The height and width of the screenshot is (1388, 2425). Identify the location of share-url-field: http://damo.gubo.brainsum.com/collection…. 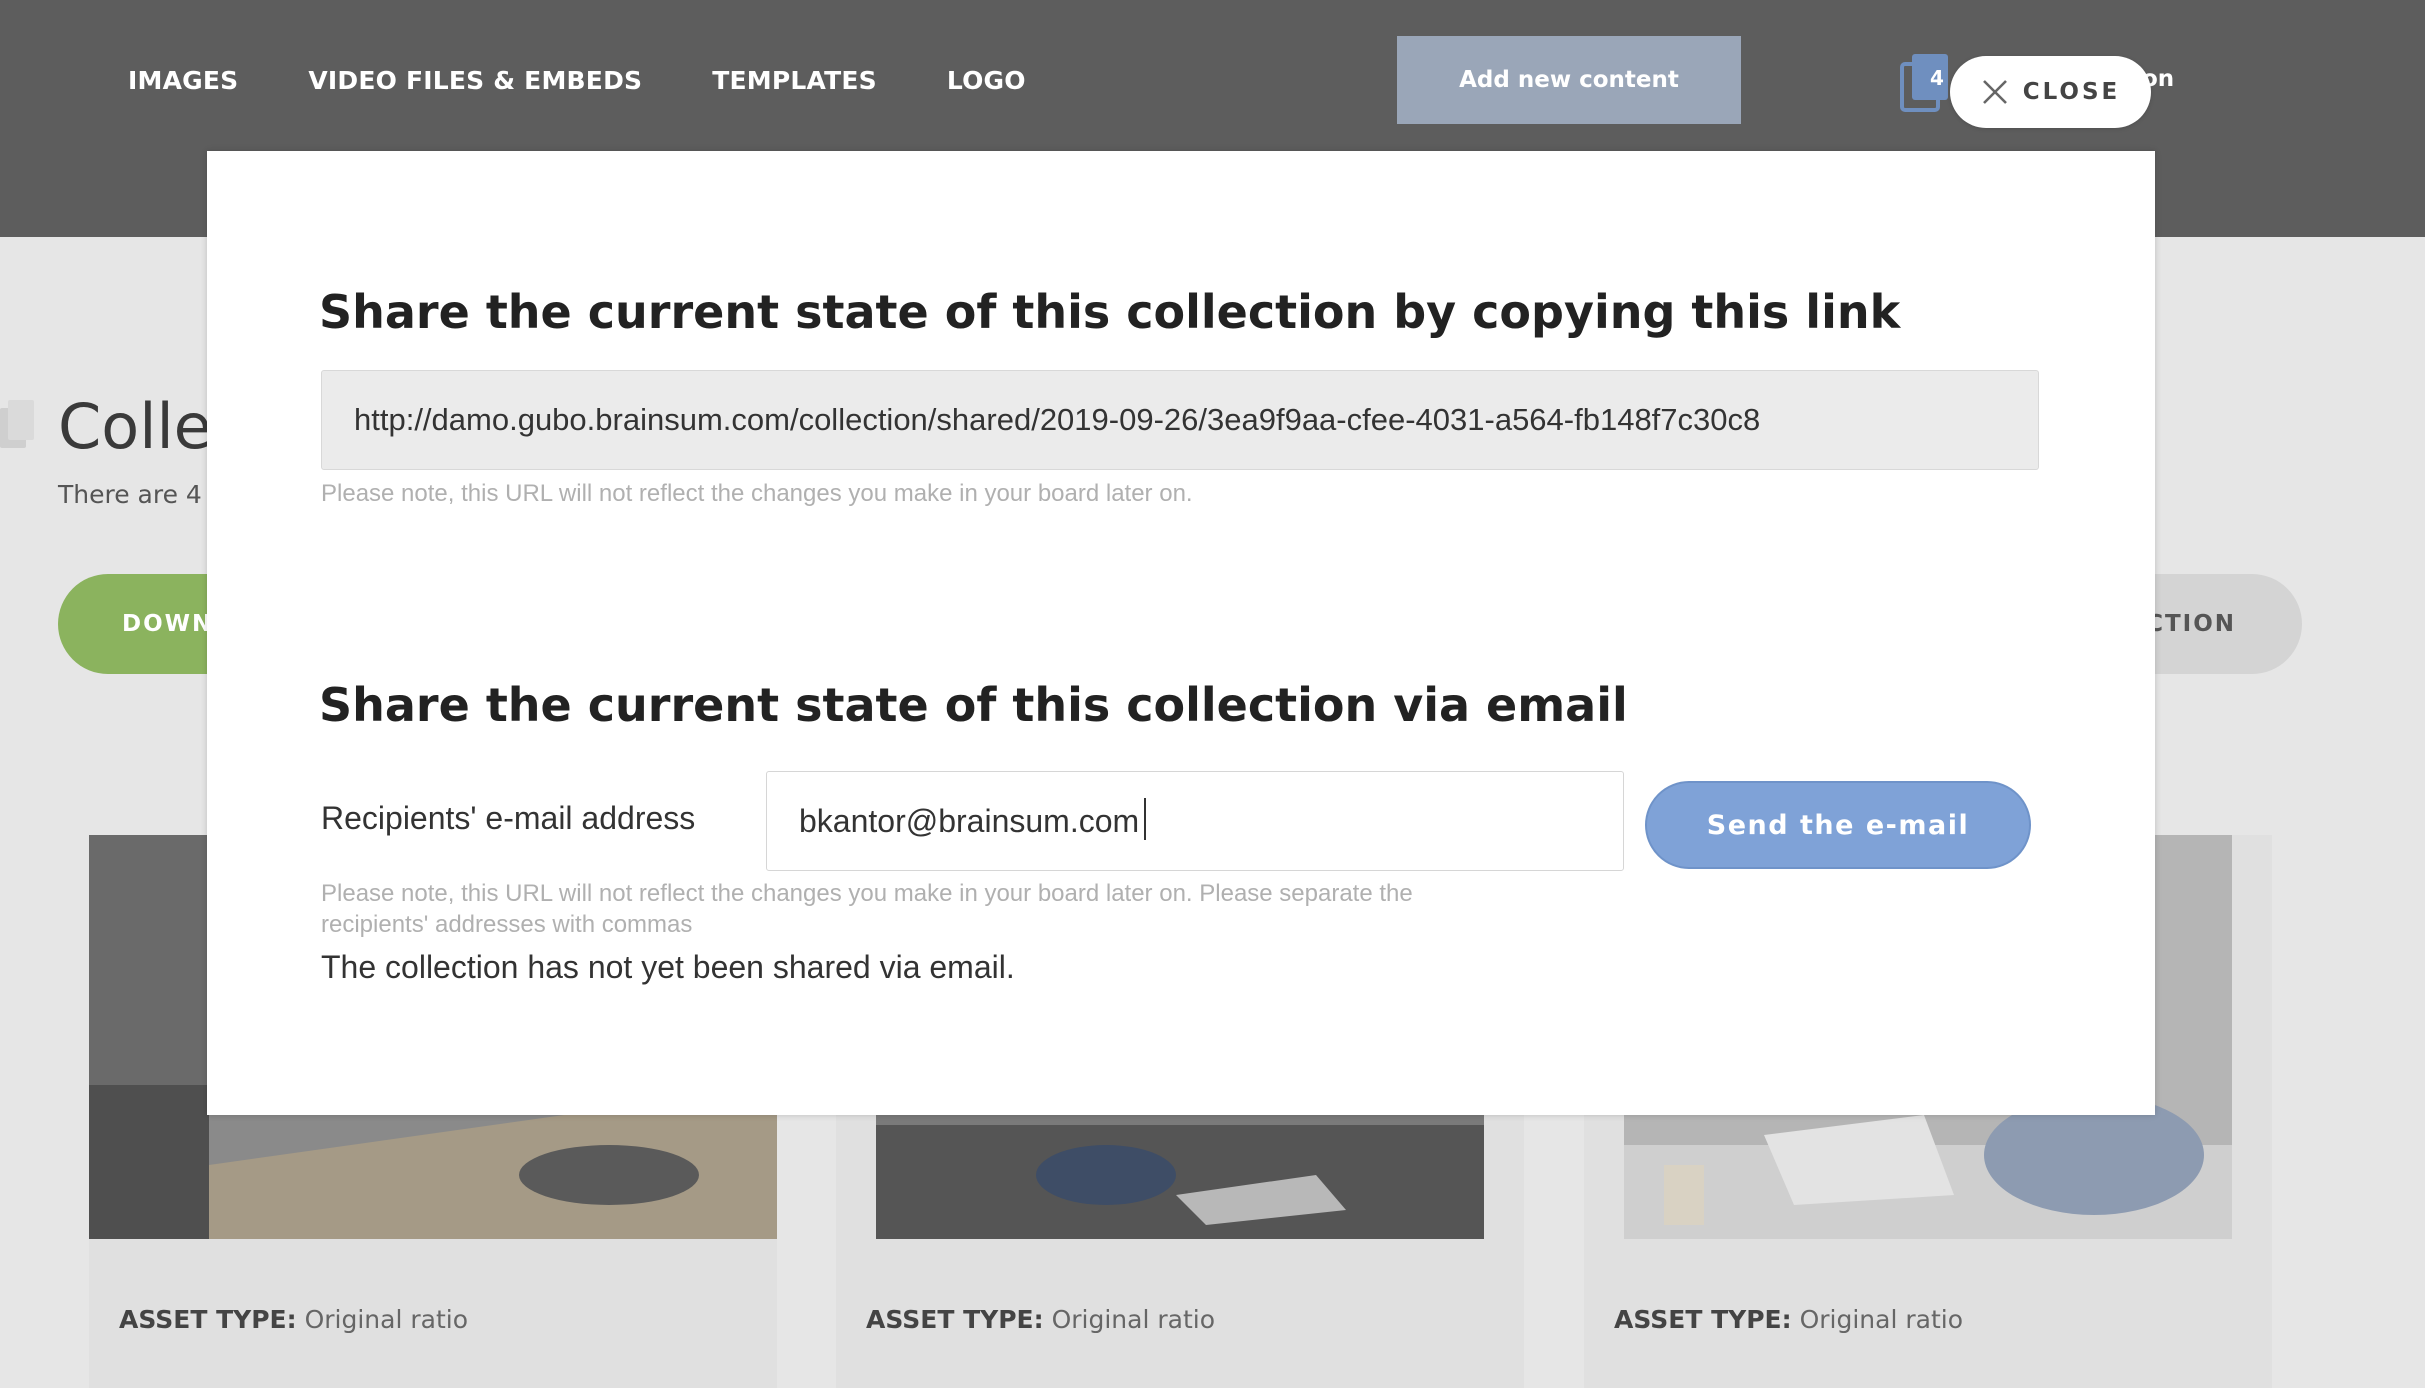
(1180, 420).